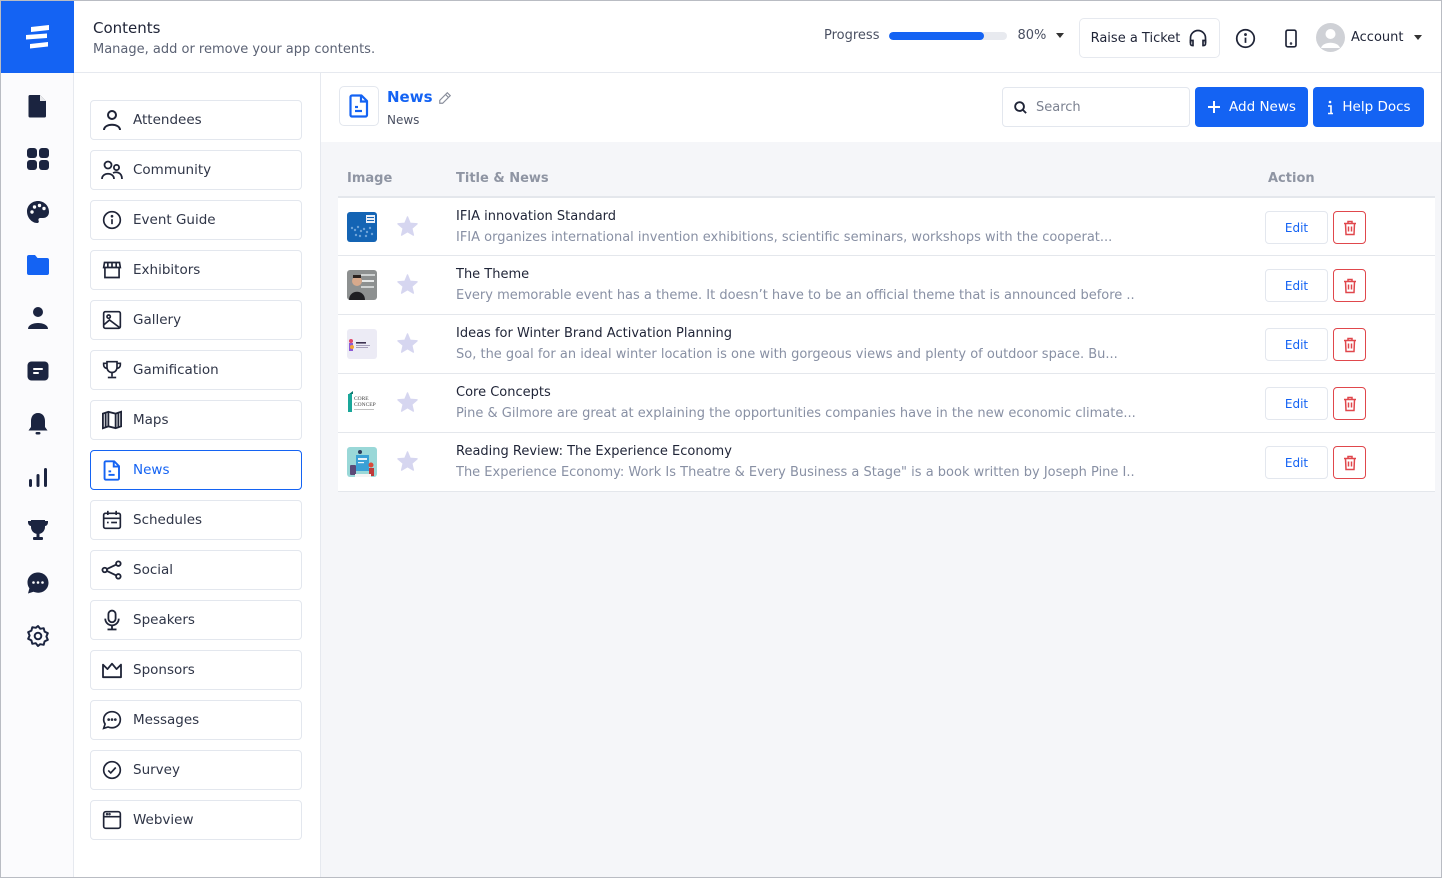  I want to click on users-icon, so click(112, 170).